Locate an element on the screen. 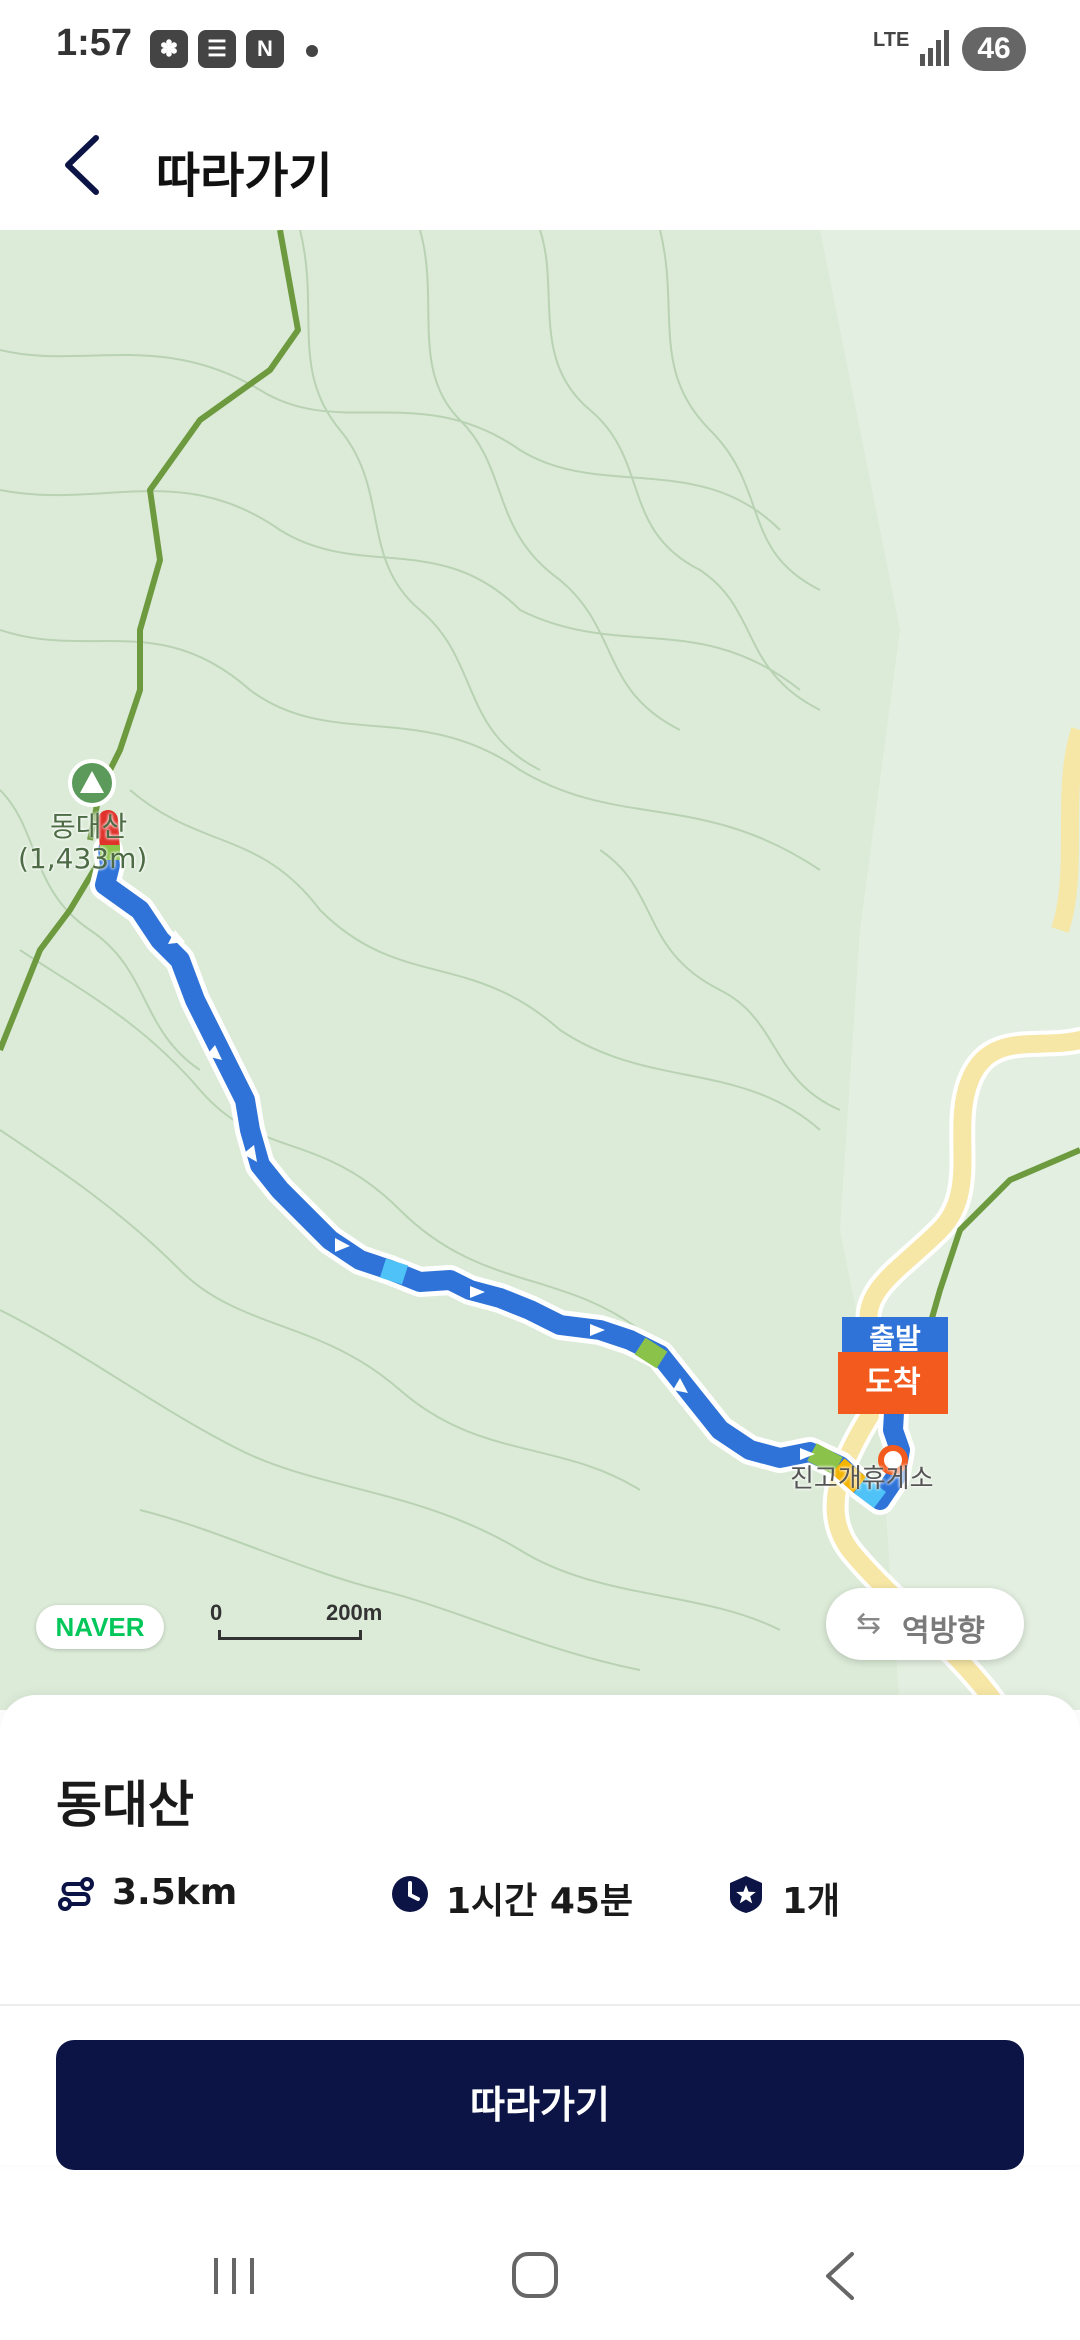 This screenshot has width=1080, height=2340. swap-arrows-icon: ⇆ is located at coordinates (869, 1623).